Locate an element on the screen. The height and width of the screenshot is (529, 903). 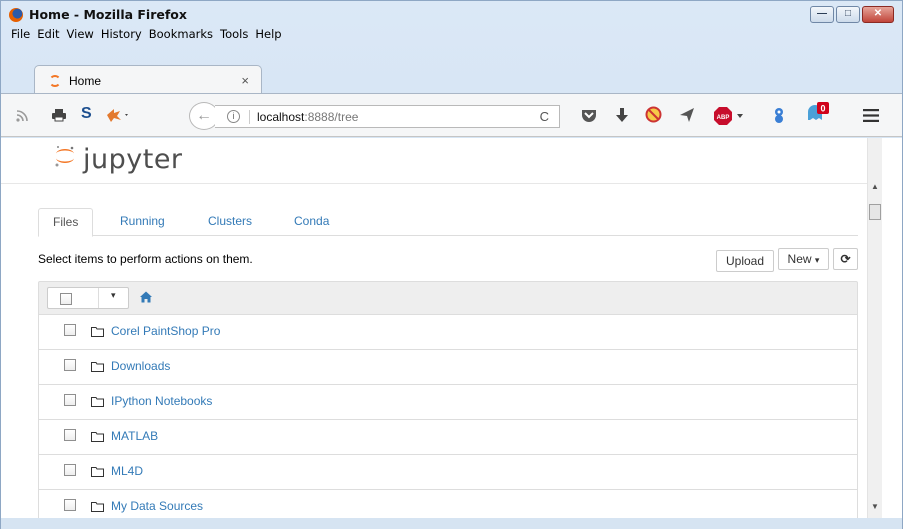
ghost-icon: 0 is located at coordinates (818, 114).